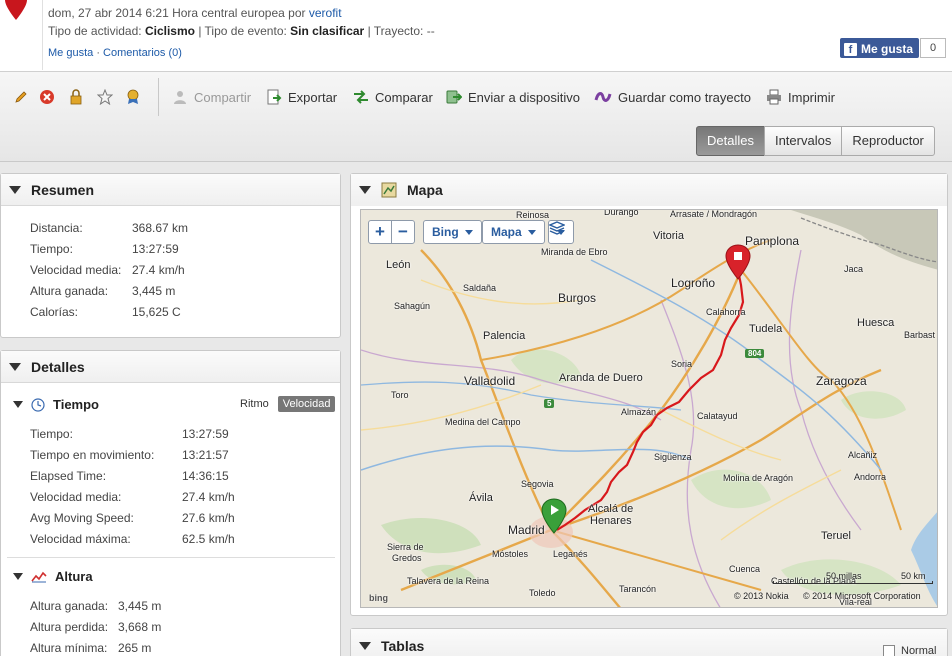  I want to click on layers-dropdown, so click(561, 232).